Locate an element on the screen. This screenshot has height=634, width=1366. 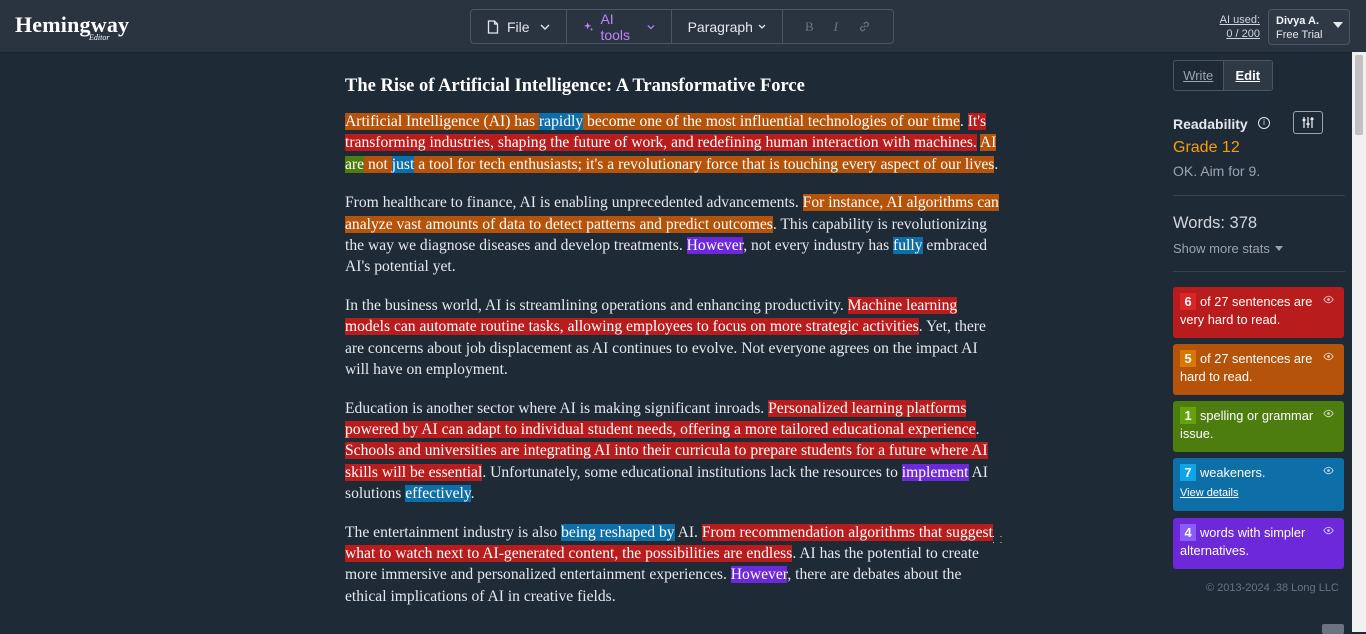
grammar-text: spelling or grammar issue. is located at coordinates (1247, 424).